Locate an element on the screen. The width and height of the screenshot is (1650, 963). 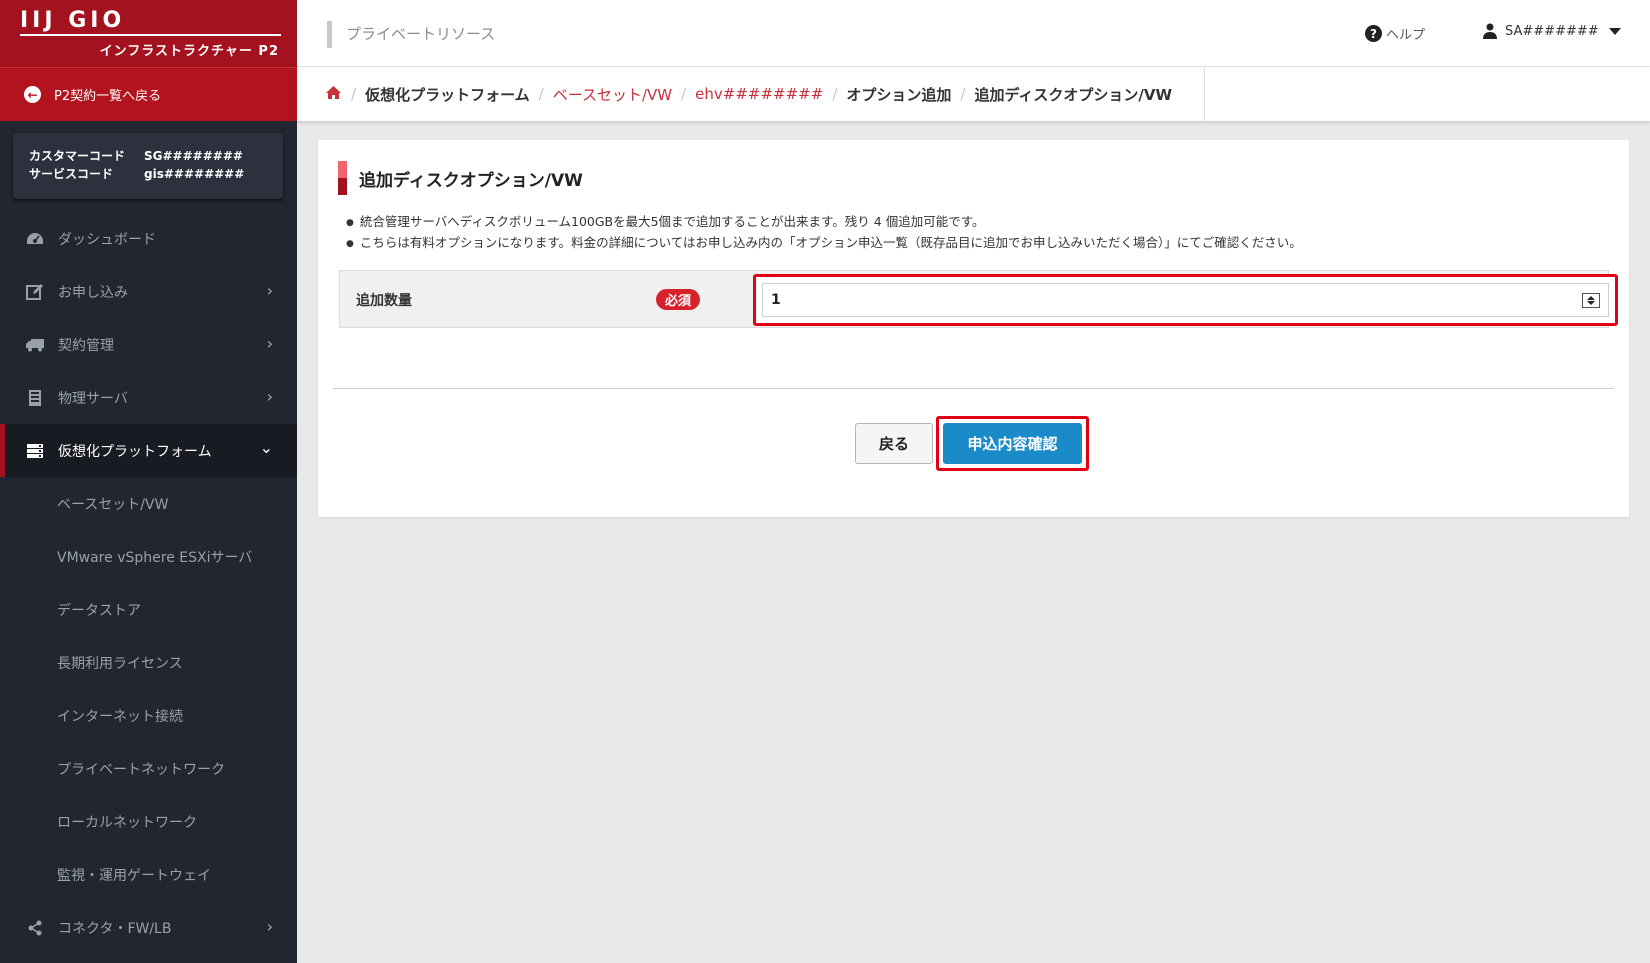
caret-down-icon is located at coordinates (1614, 31).